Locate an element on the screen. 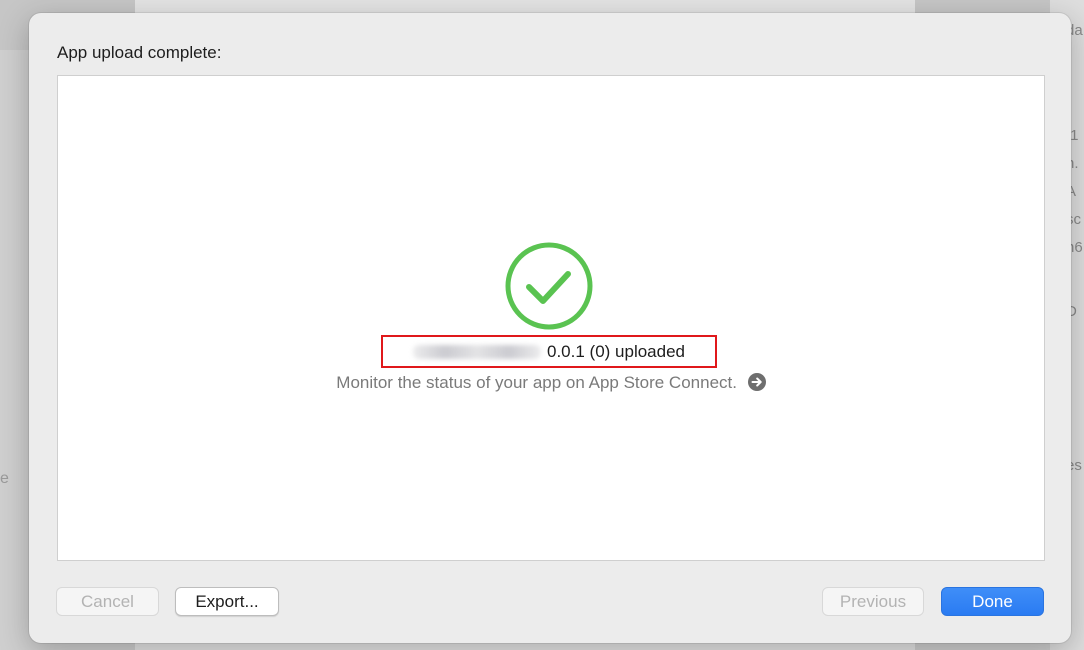 The width and height of the screenshot is (1084, 650). arrow-right-circle-icon is located at coordinates (756, 382).